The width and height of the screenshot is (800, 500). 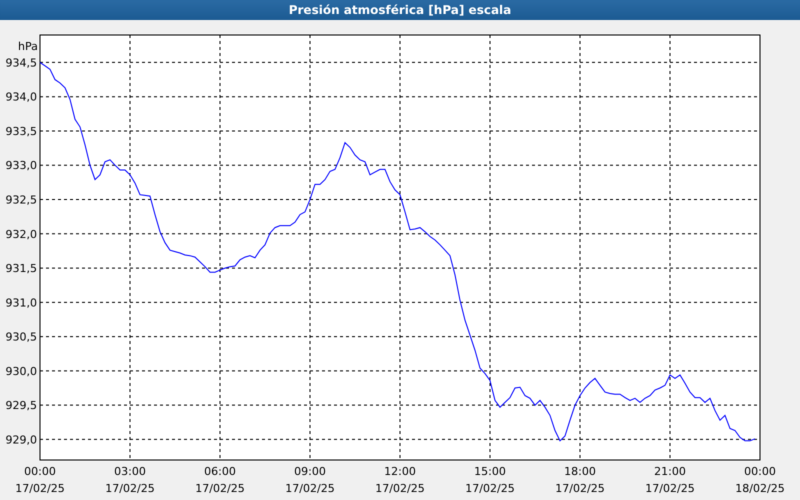 I want to click on axis-label: 932,0, so click(x=21, y=234).